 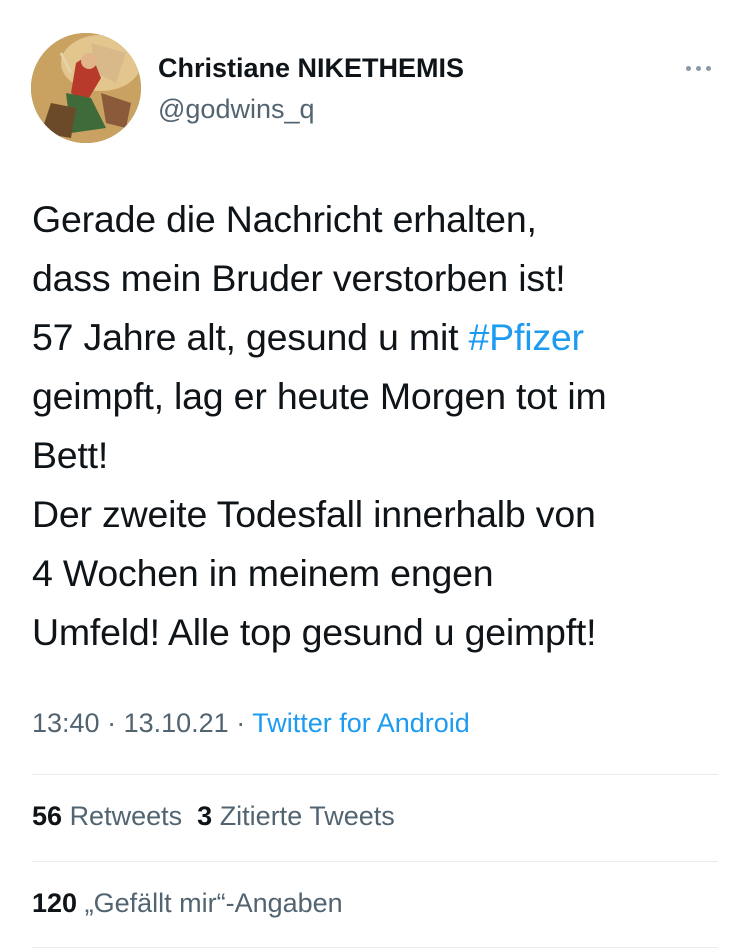 What do you see at coordinates (236, 109) in the screenshot?
I see `author-handle: @godwins_q` at bounding box center [236, 109].